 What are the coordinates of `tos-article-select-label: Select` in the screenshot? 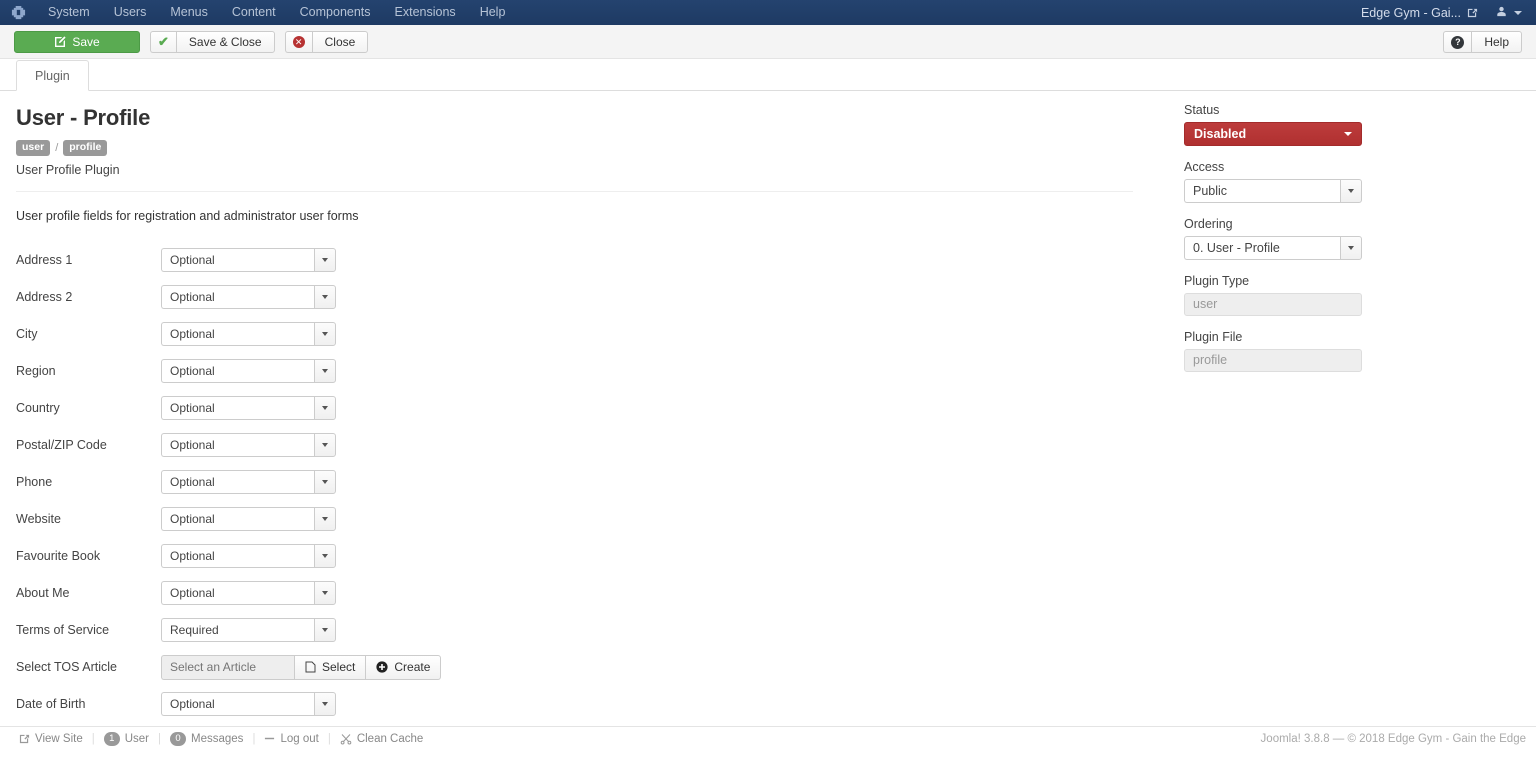 It's located at (339, 667).